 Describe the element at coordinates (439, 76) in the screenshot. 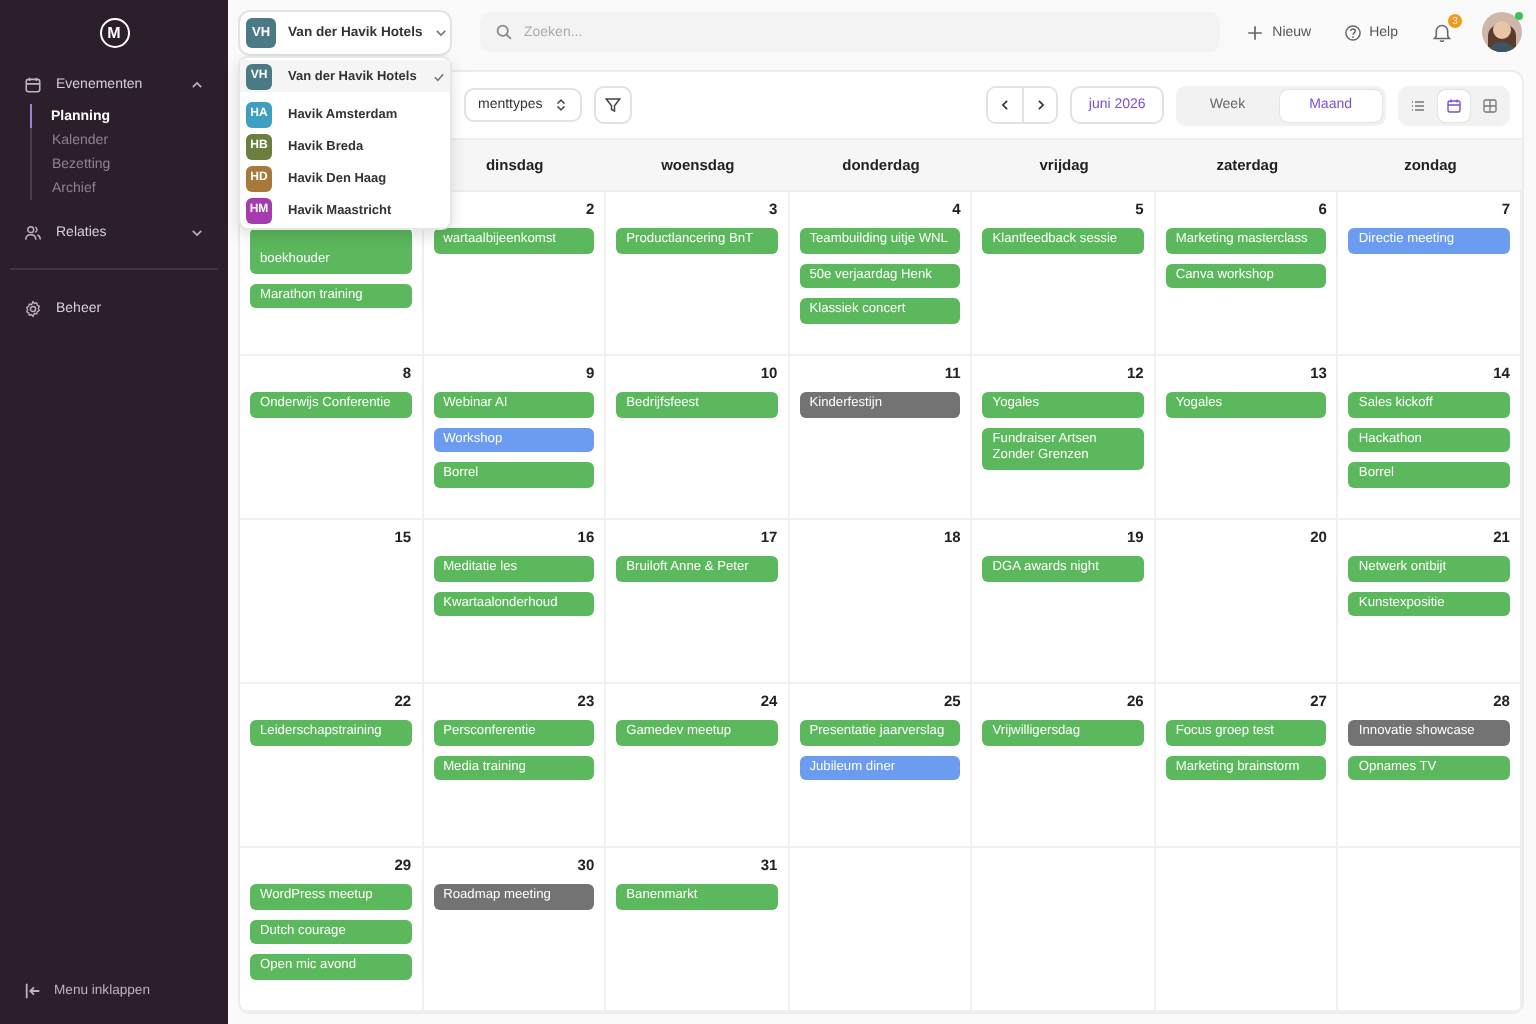

I see `check-icon` at that location.